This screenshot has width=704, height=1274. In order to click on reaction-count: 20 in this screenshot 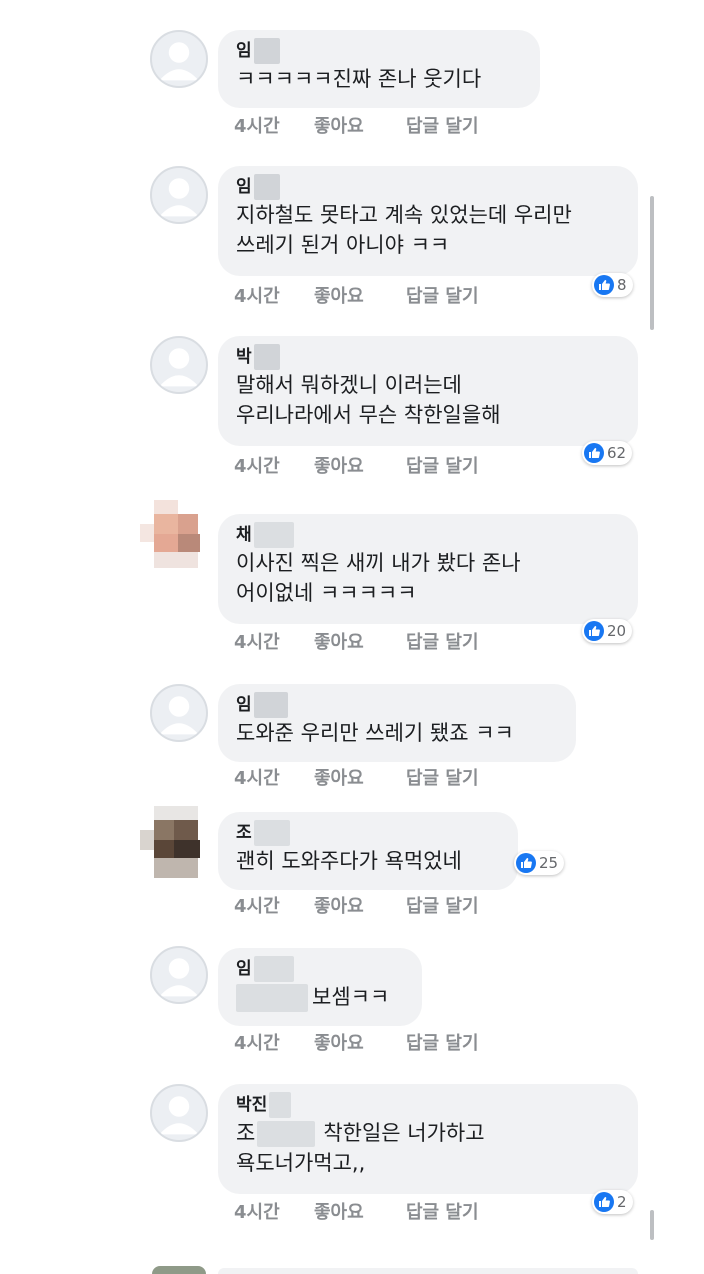, I will do `click(607, 631)`.